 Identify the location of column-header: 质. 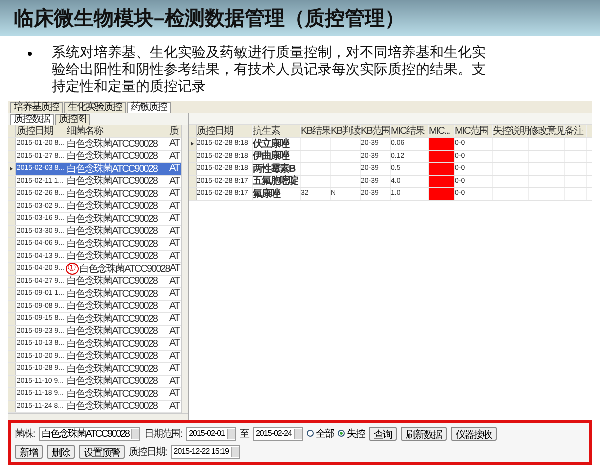
(175, 131).